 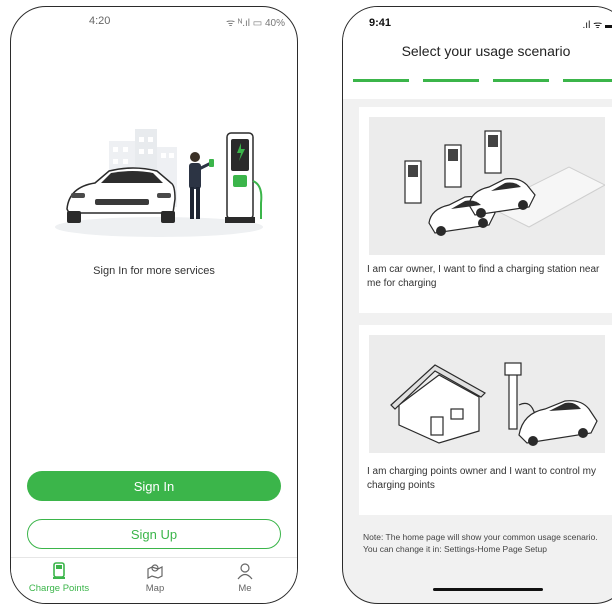 What do you see at coordinates (155, 588) in the screenshot?
I see `tab-label: Map` at bounding box center [155, 588].